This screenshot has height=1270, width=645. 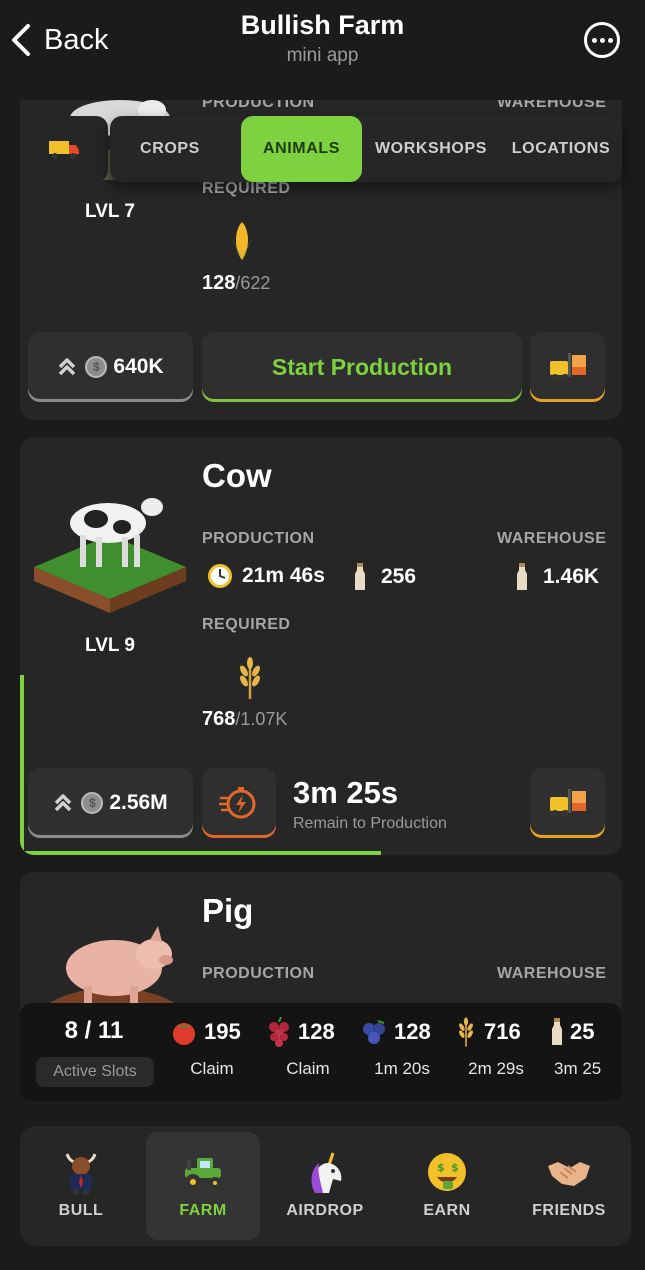 What do you see at coordinates (219, 719) in the screenshot?
I see `required-have: 768` at bounding box center [219, 719].